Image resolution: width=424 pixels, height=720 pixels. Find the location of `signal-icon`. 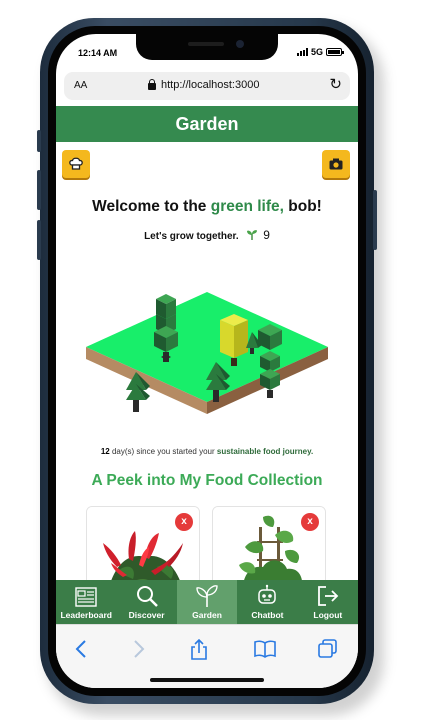

signal-icon is located at coordinates (302, 52).